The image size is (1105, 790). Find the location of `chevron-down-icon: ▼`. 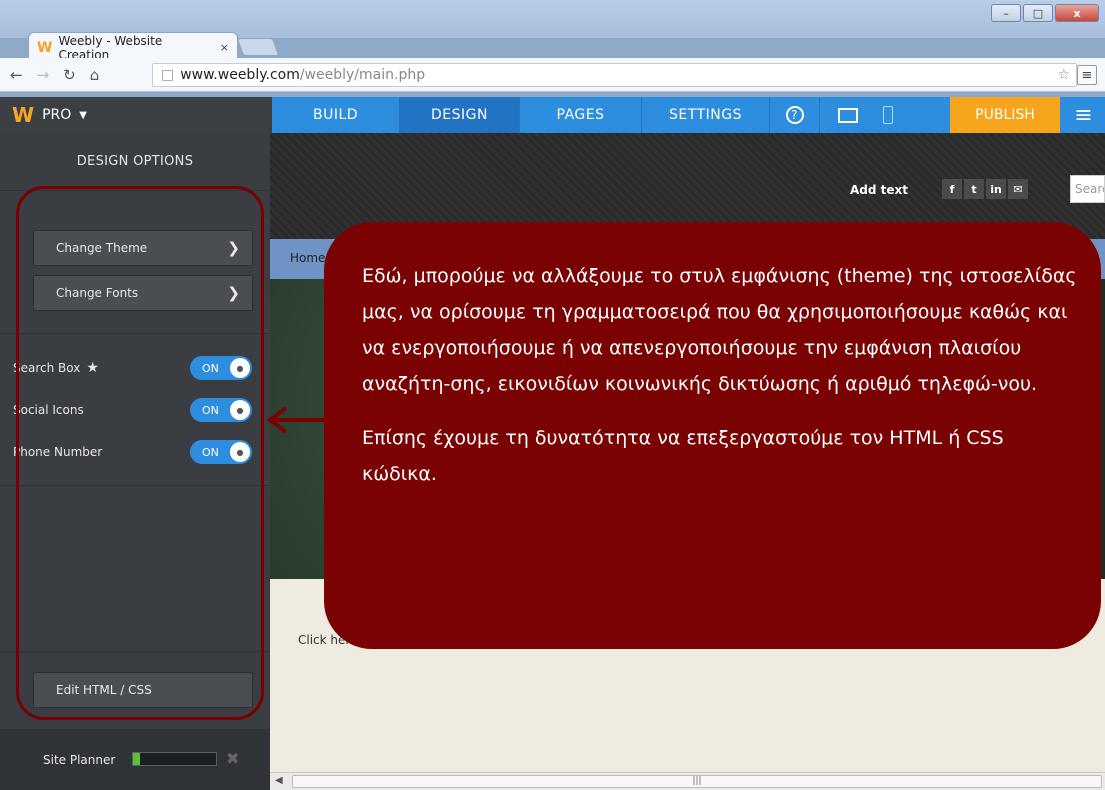

chevron-down-icon: ▼ is located at coordinates (83, 115).